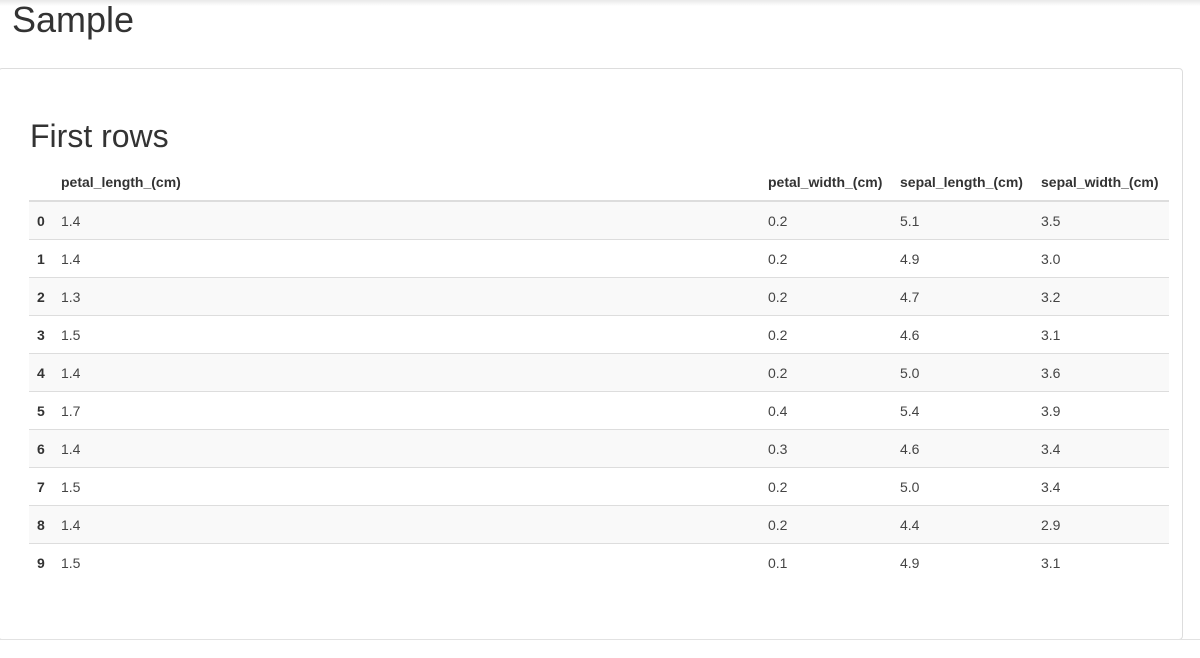 The image size is (1200, 658). I want to click on row-index: 9, so click(43, 562).